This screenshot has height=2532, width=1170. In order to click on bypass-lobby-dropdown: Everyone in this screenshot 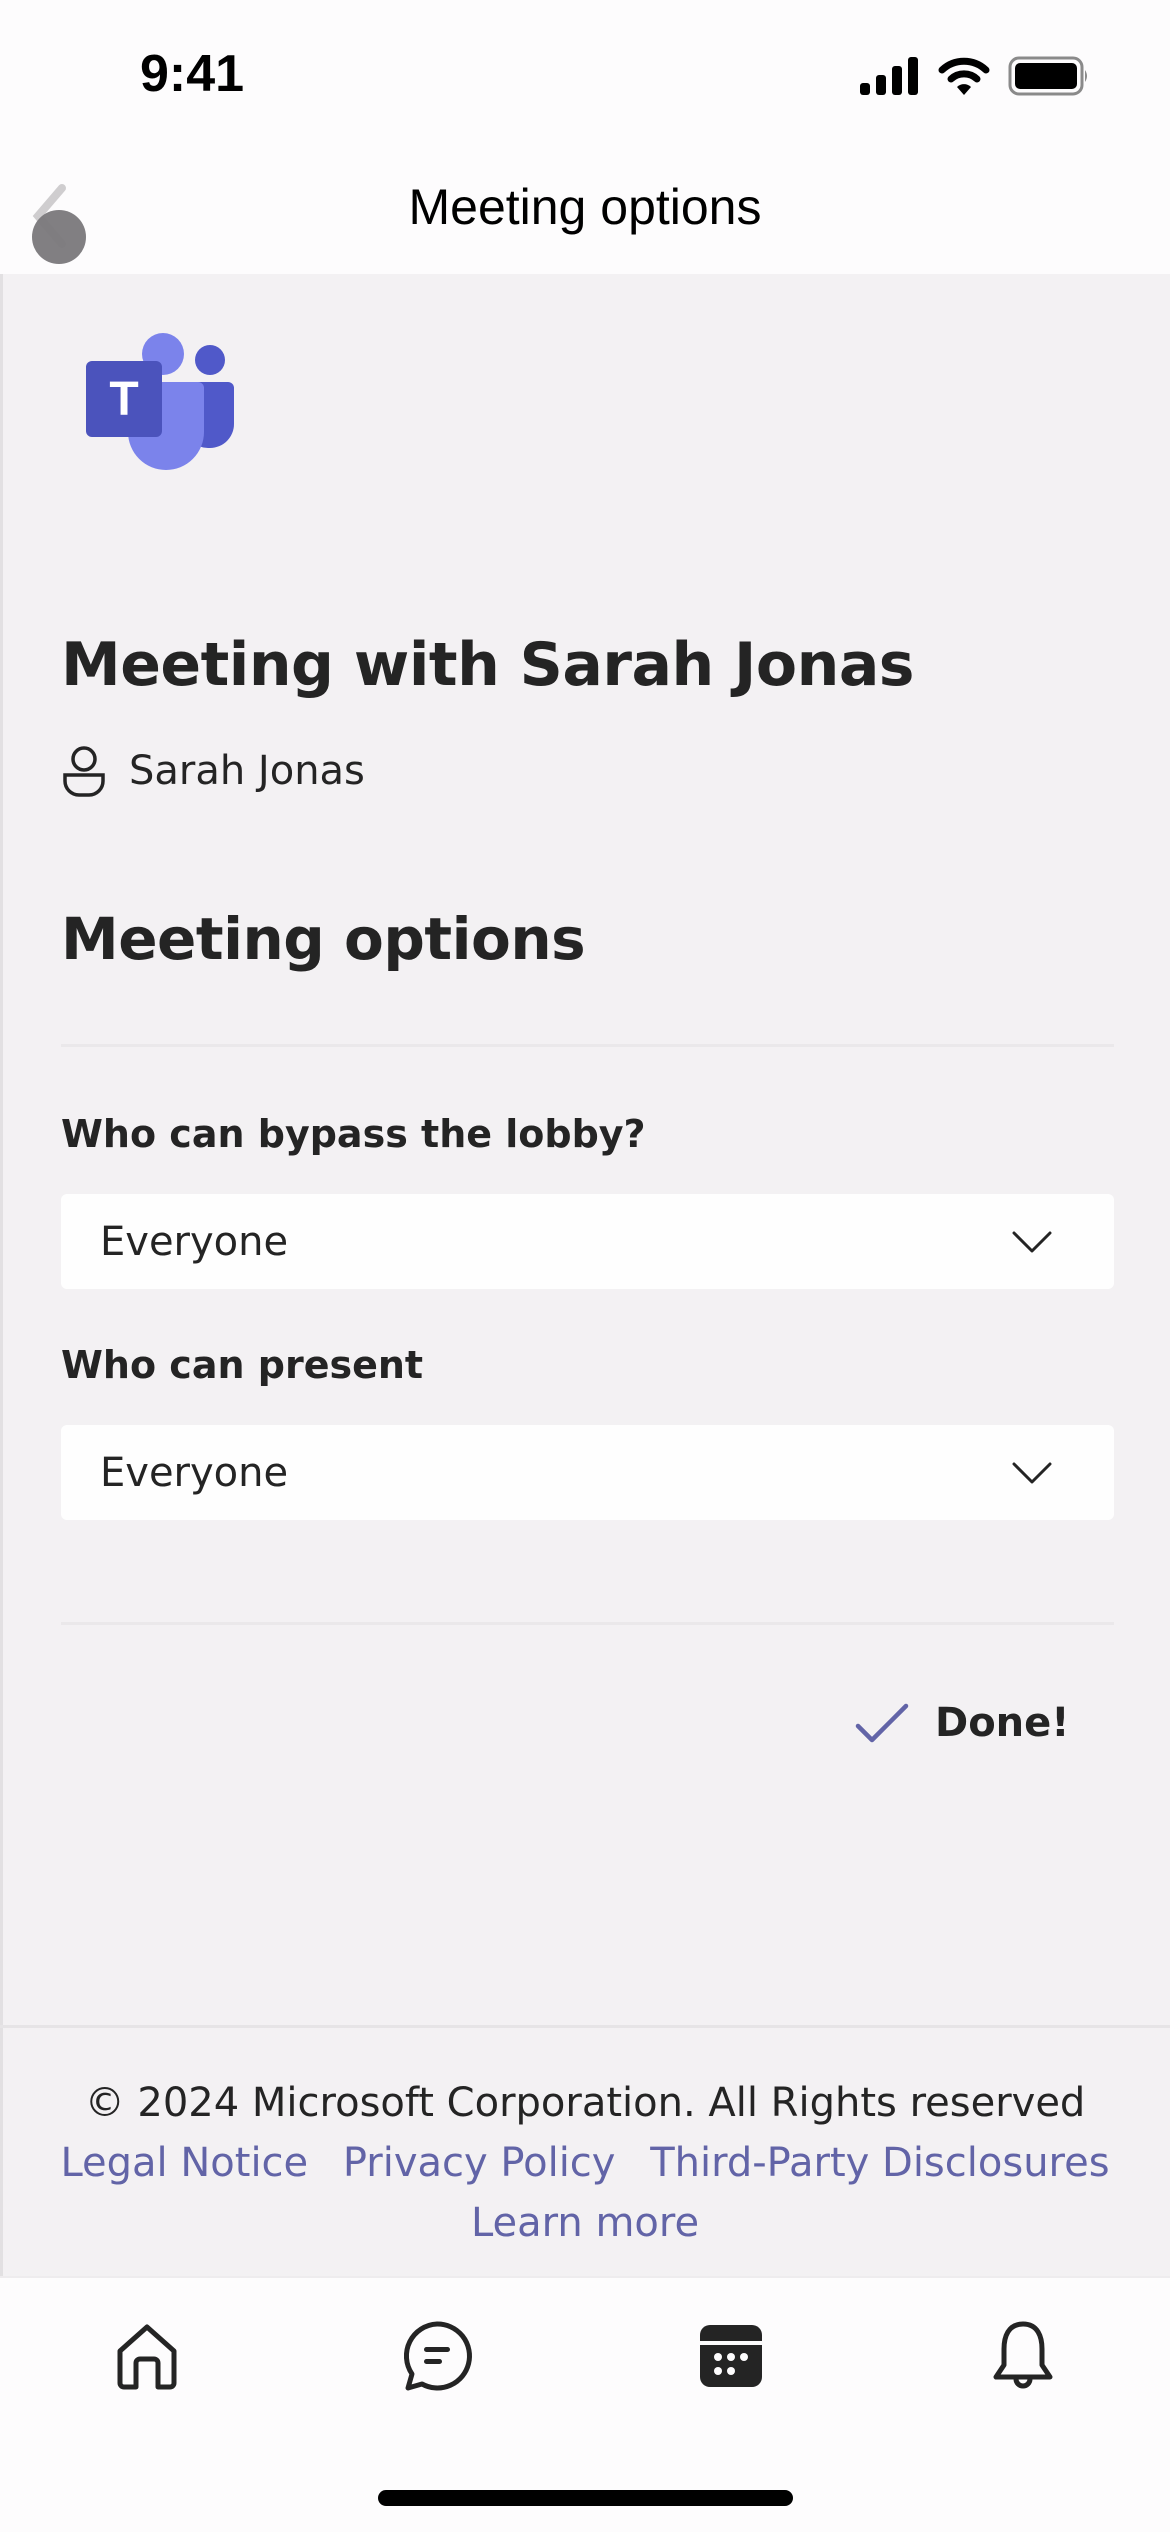, I will do `click(587, 1241)`.